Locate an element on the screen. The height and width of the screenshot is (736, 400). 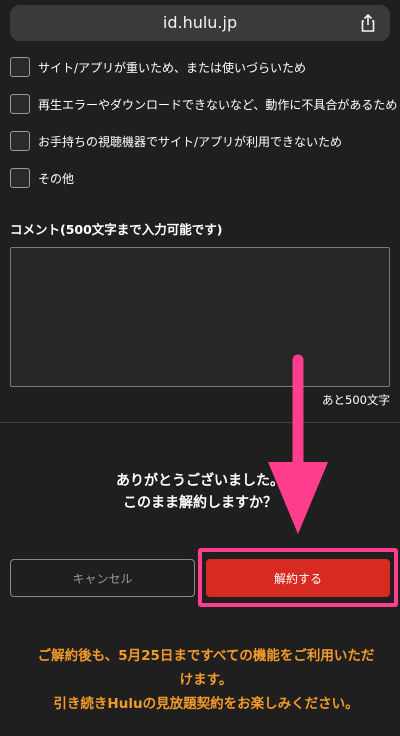
option-device-unsupported: お手持ちの視聴機器でサイト/アプリが利用できないため is located at coordinates (176, 141).